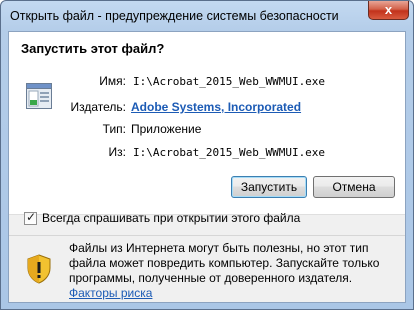  I want to click on cancel-button: Отмена, so click(354, 187).